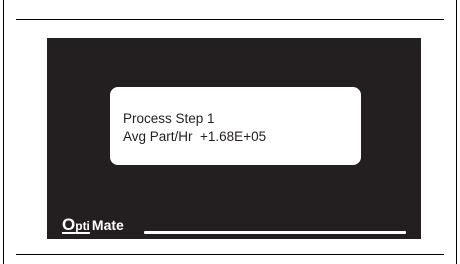 This screenshot has width=460, height=264. I want to click on frame-left-border, so click(3, 132).